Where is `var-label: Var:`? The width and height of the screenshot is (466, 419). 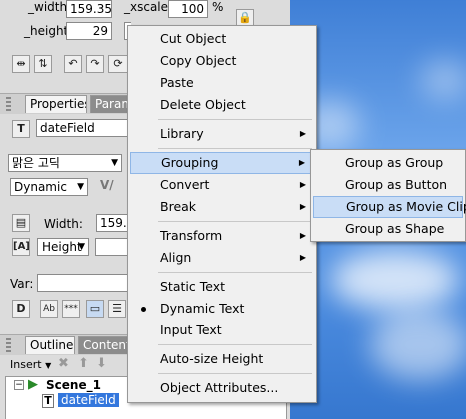
var-label: Var: is located at coordinates (22, 284).